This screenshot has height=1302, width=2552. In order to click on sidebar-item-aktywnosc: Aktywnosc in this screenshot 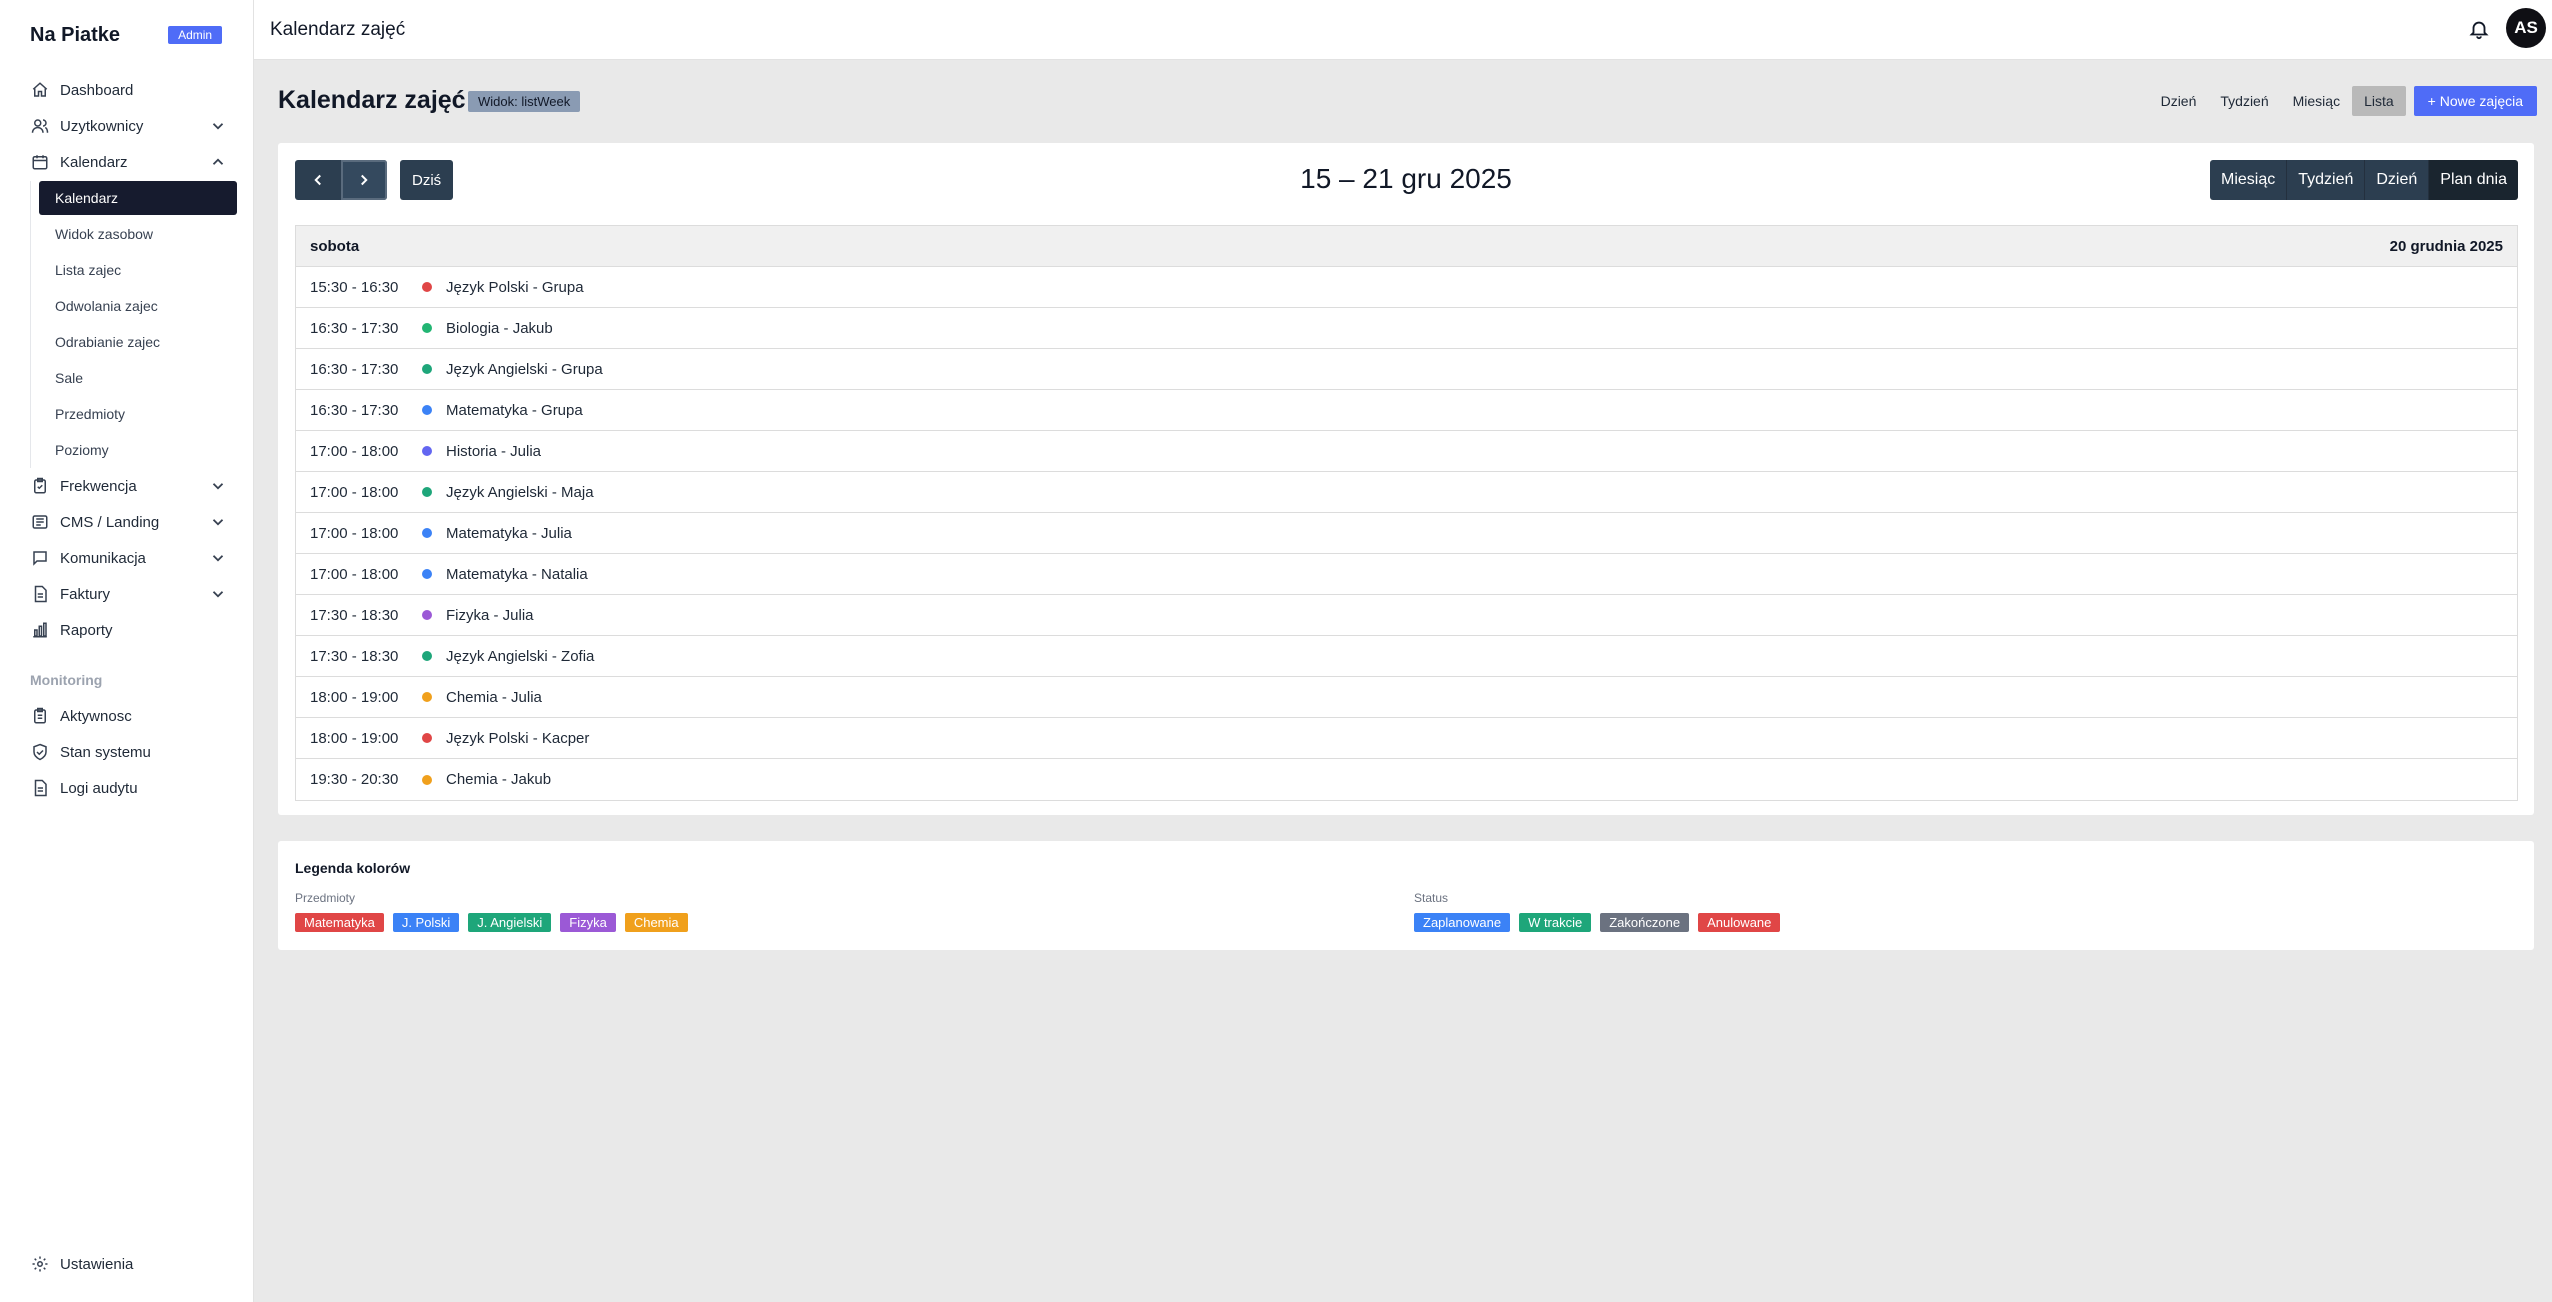, I will do `click(126, 716)`.